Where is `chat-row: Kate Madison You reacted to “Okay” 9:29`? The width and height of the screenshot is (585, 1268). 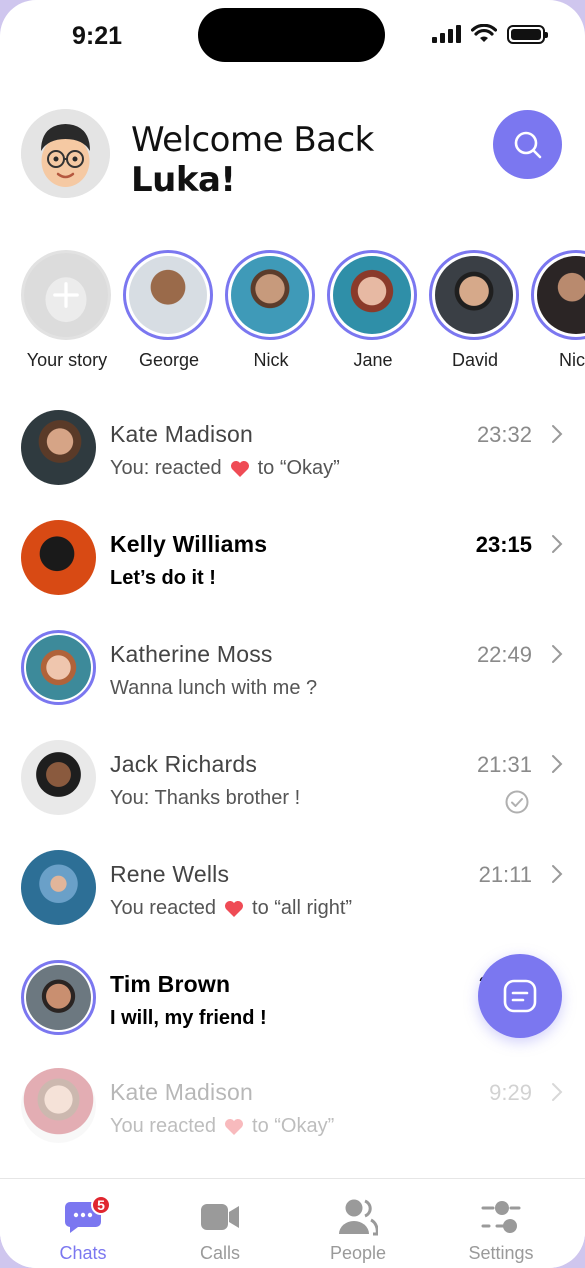 chat-row: Kate Madison You reacted to “Okay” 9:29 is located at coordinates (292, 1123).